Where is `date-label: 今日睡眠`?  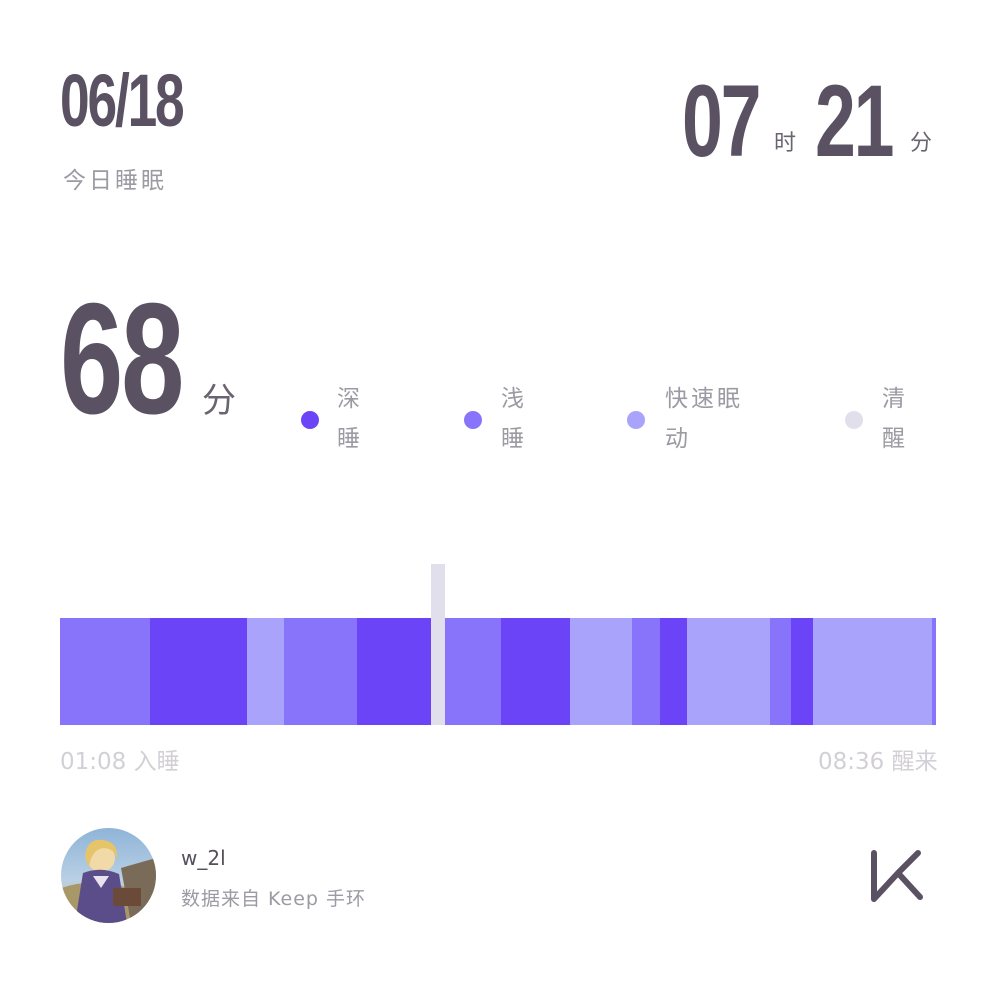
date-label: 今日睡眠 is located at coordinates (115, 181).